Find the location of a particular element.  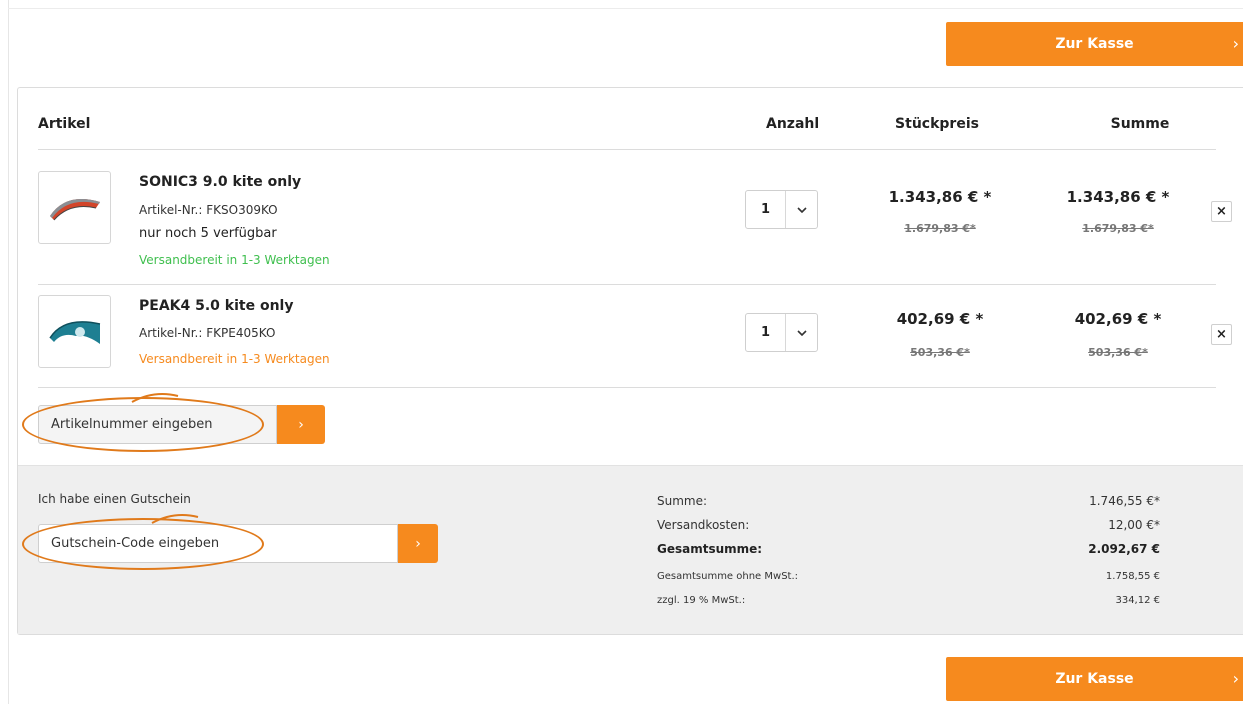

summary-value-summe: 1.746,55 €* is located at coordinates (1124, 501).